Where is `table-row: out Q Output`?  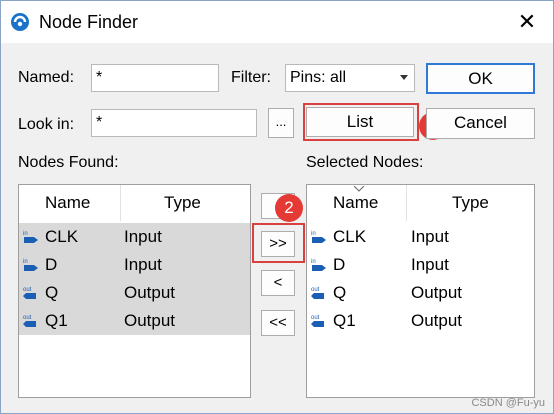 table-row: out Q Output is located at coordinates (134, 293).